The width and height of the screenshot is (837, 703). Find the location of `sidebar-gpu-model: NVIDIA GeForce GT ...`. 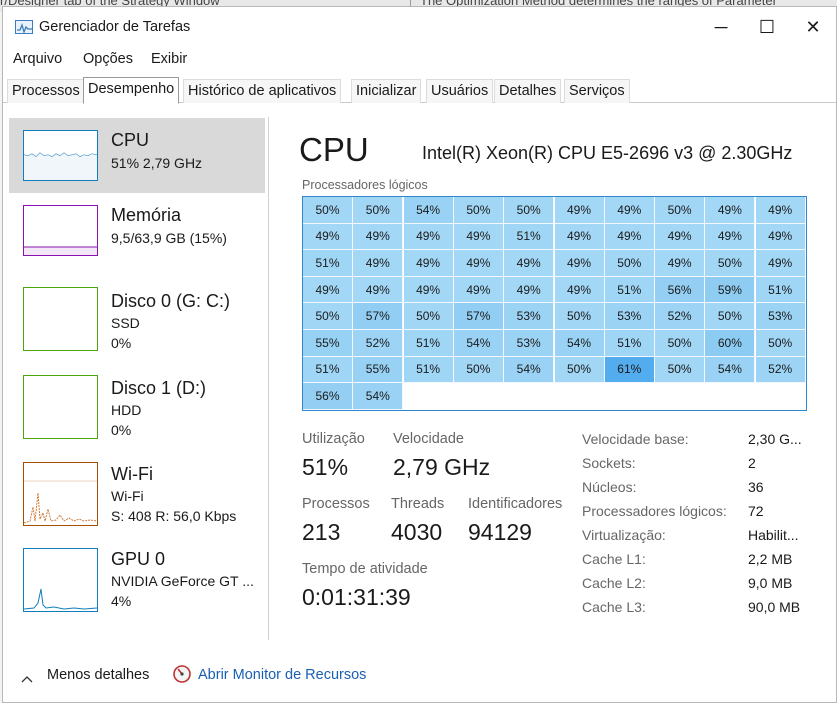

sidebar-gpu-model: NVIDIA GeForce GT ... is located at coordinates (182, 581).